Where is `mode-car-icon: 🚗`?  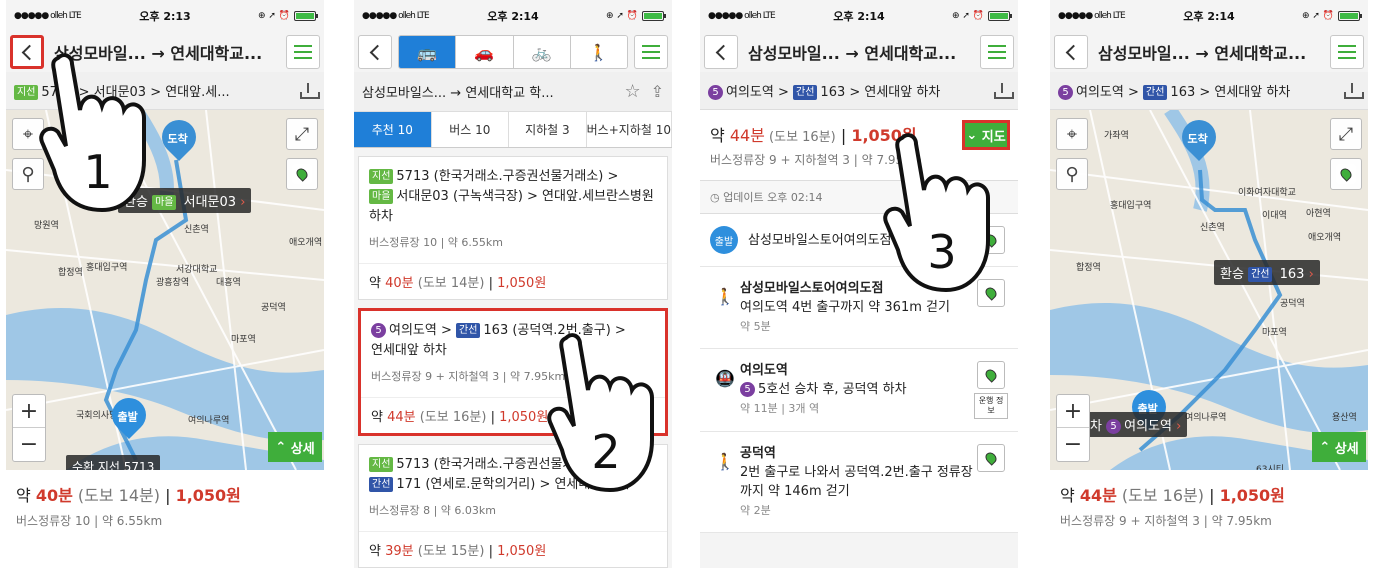 mode-car-icon: 🚗 is located at coordinates (485, 52).